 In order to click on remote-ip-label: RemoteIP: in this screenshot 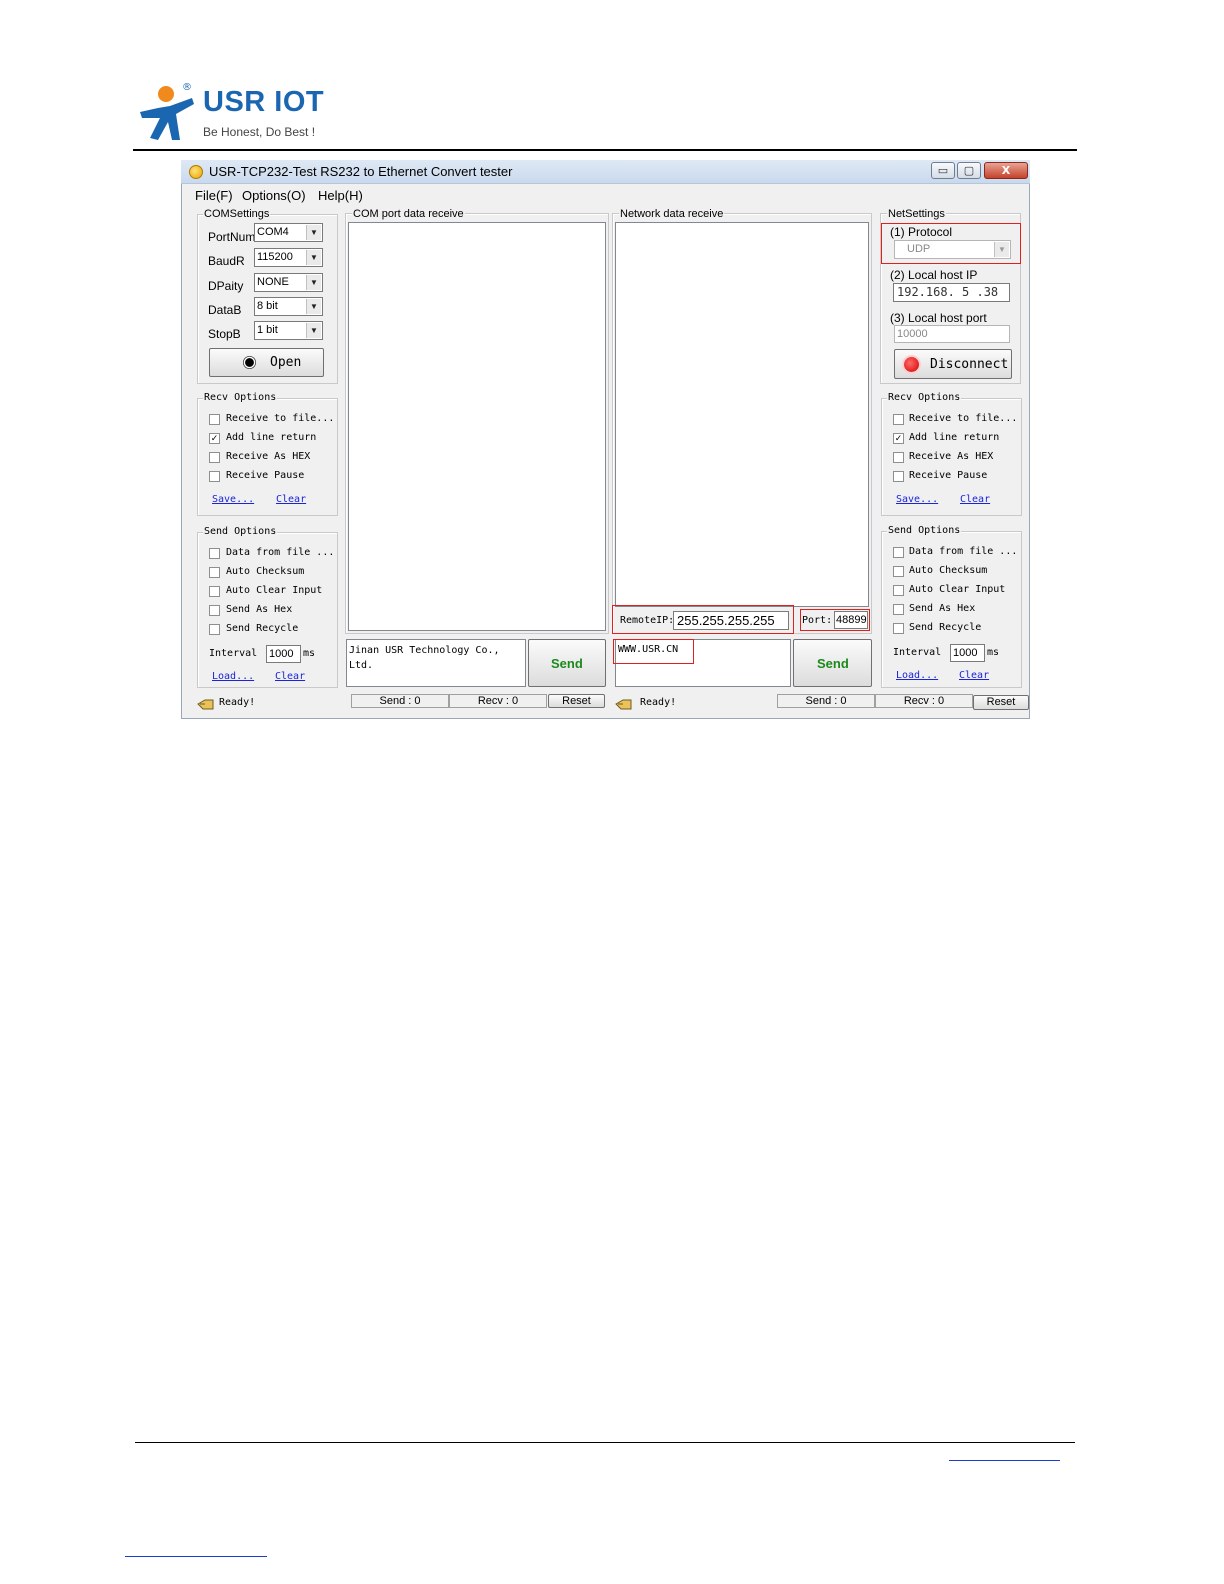, I will do `click(647, 620)`.